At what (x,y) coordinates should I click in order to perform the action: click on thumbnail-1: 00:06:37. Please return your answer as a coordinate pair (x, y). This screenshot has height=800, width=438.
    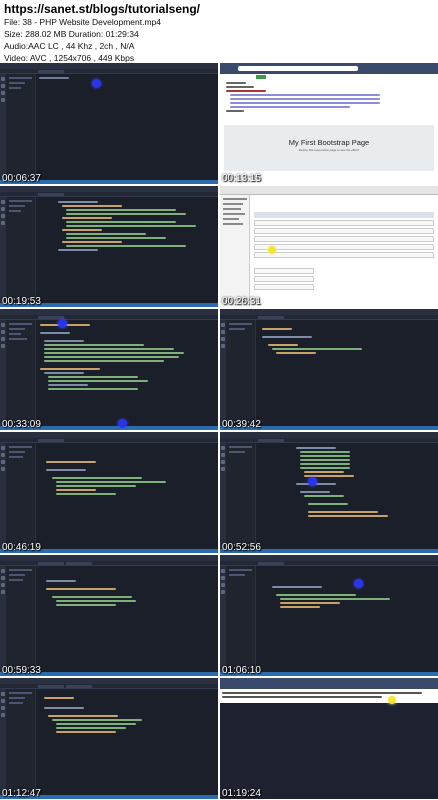
    Looking at the image, I should click on (109, 123).